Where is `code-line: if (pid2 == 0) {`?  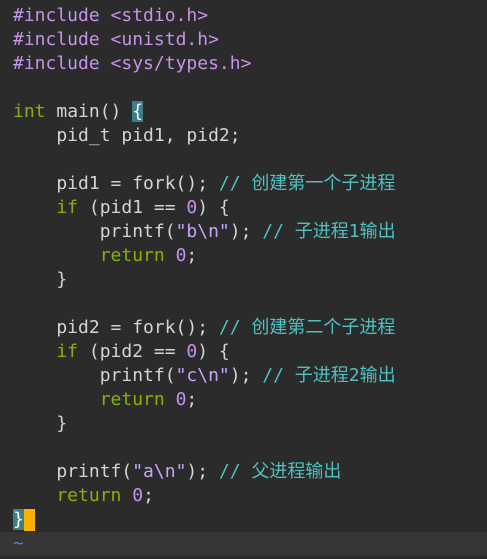 code-line: if (pid2 == 0) { is located at coordinates (204, 352).